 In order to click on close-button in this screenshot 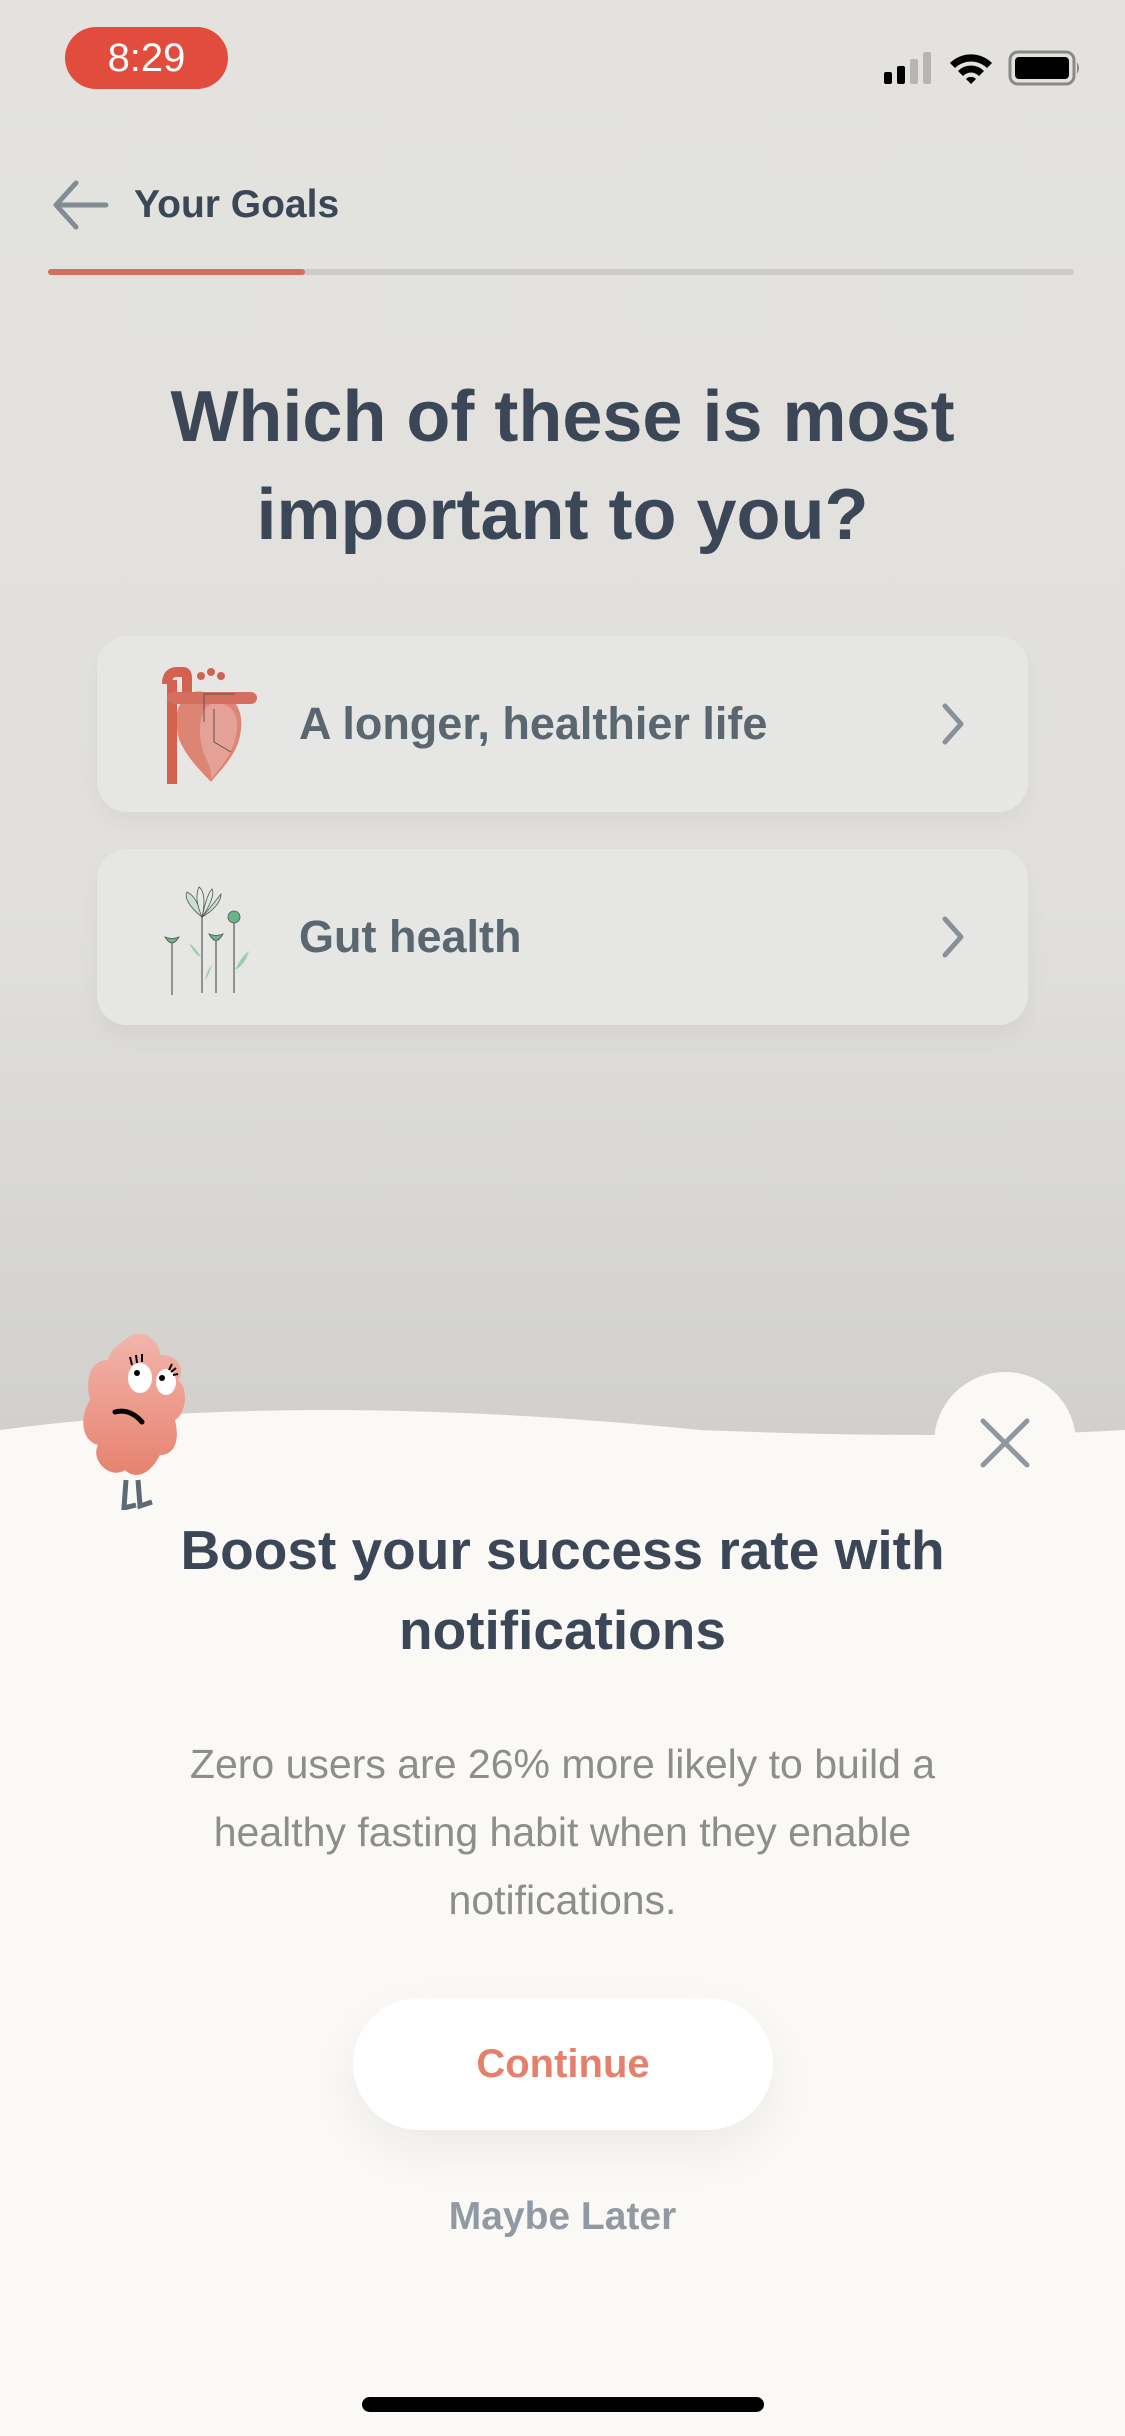, I will do `click(1005, 1443)`.